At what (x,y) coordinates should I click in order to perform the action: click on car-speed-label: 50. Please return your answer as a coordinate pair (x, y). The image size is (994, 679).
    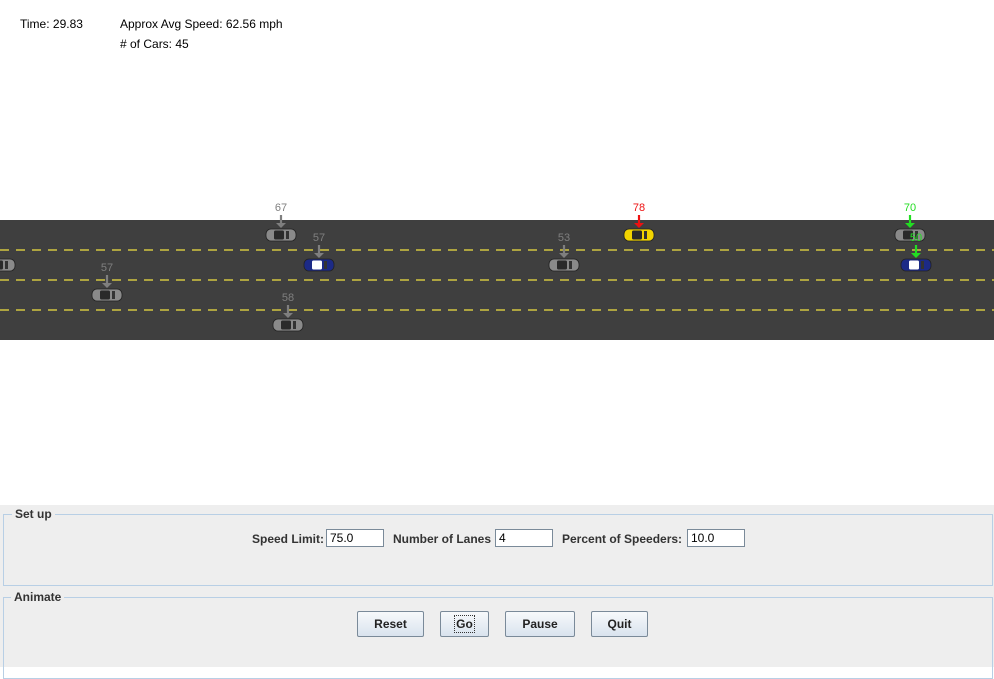
    Looking at the image, I should click on (916, 238).